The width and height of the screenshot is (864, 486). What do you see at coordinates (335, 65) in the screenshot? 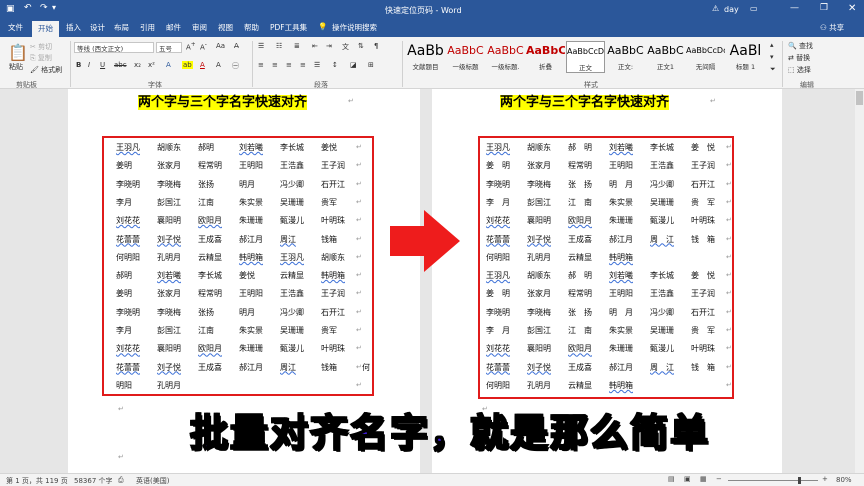
I see `line-spacing-icon: ↕` at bounding box center [335, 65].